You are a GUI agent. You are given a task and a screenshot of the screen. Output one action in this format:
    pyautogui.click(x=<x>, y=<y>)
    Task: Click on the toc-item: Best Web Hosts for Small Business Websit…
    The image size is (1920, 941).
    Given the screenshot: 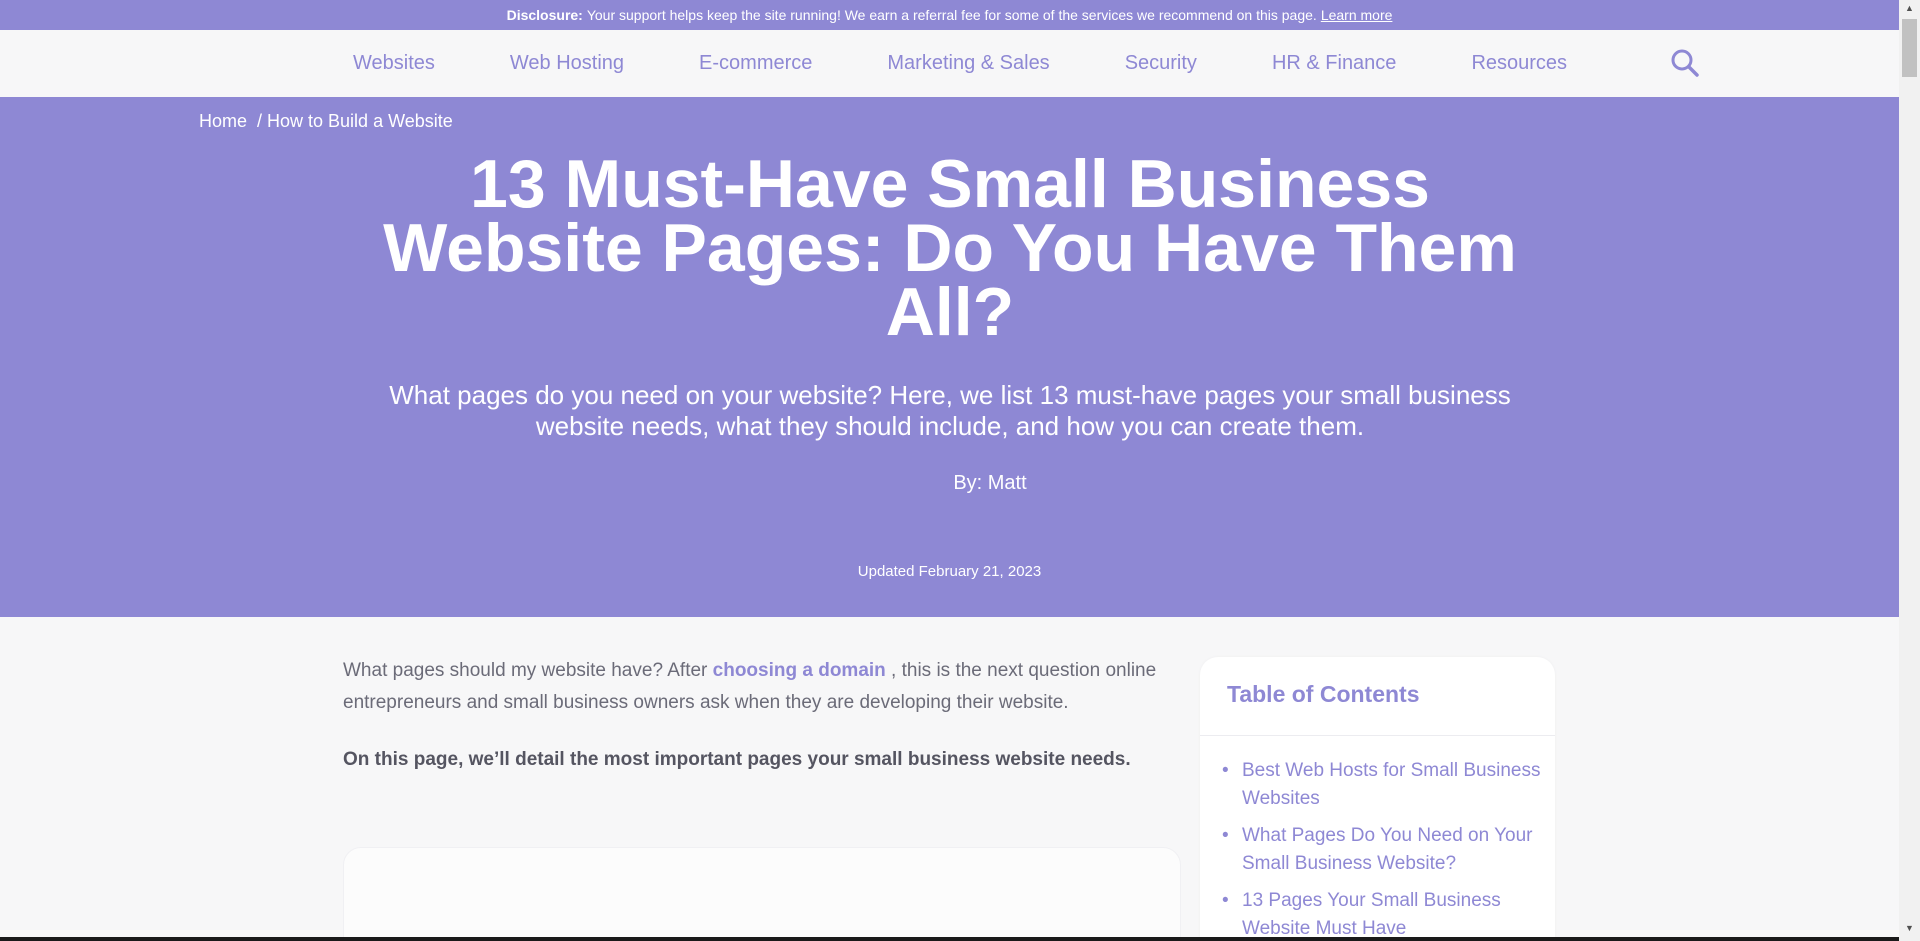 What is the action you would take?
    pyautogui.click(x=1382, y=785)
    